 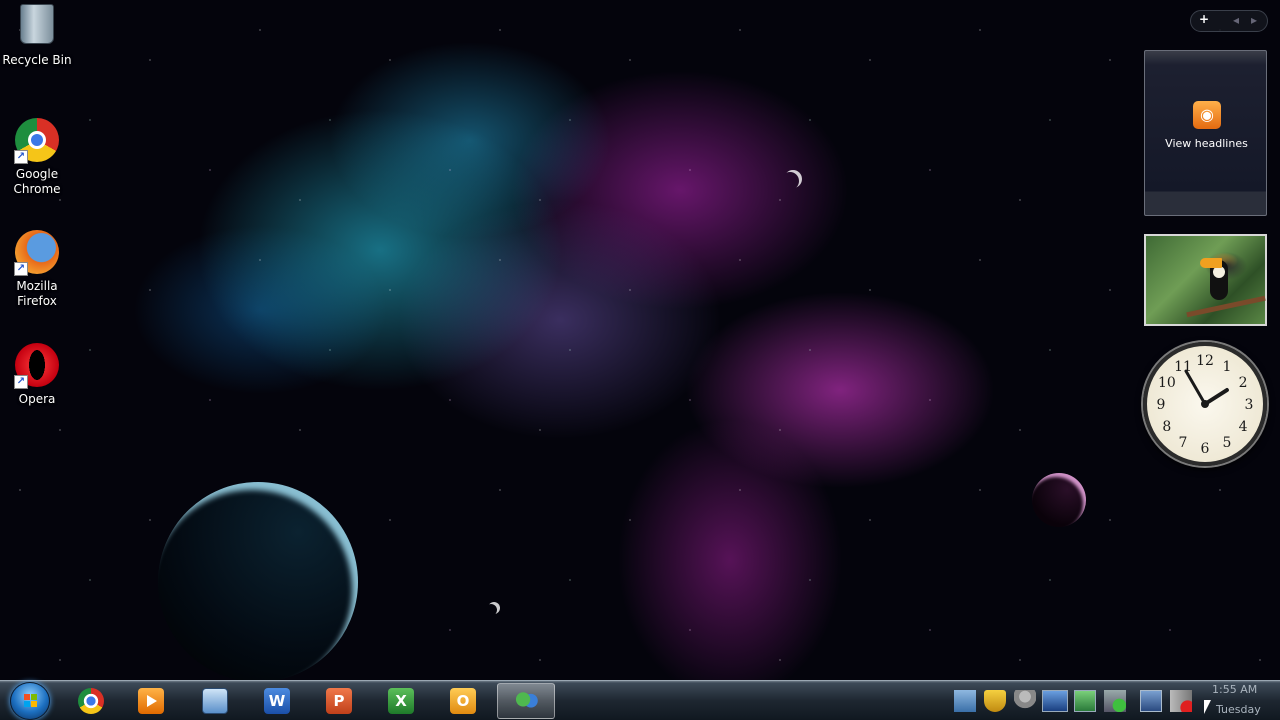 What do you see at coordinates (1206, 143) in the screenshot?
I see `view-headlines-link: View headlines` at bounding box center [1206, 143].